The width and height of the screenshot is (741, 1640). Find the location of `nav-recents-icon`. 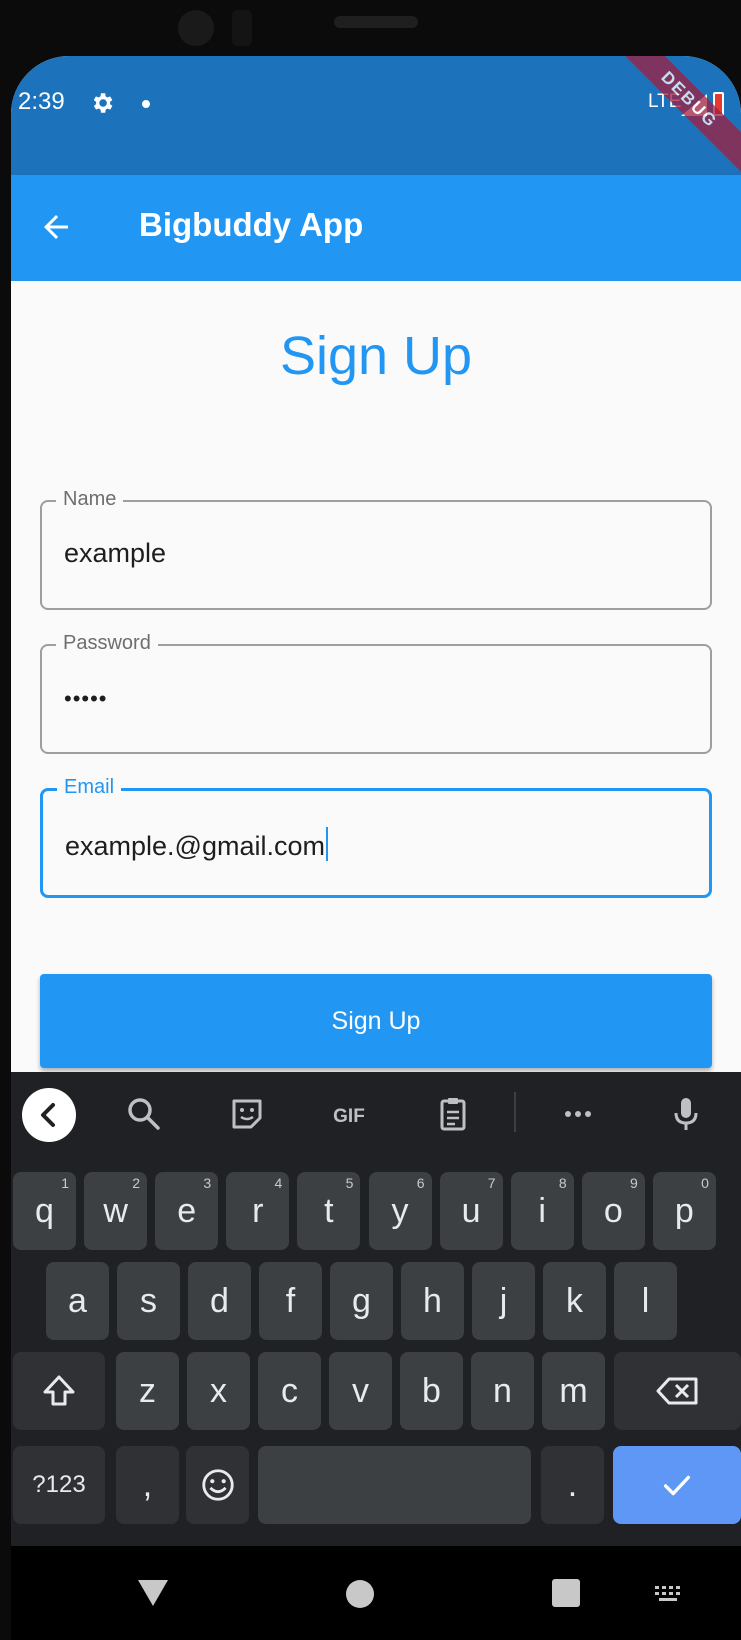

nav-recents-icon is located at coordinates (566, 1593).